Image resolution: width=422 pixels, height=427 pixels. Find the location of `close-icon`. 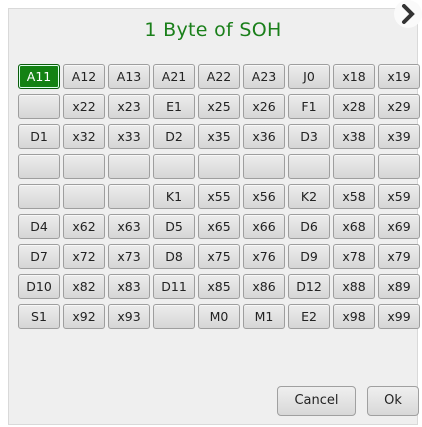

close-icon is located at coordinates (408, 14).